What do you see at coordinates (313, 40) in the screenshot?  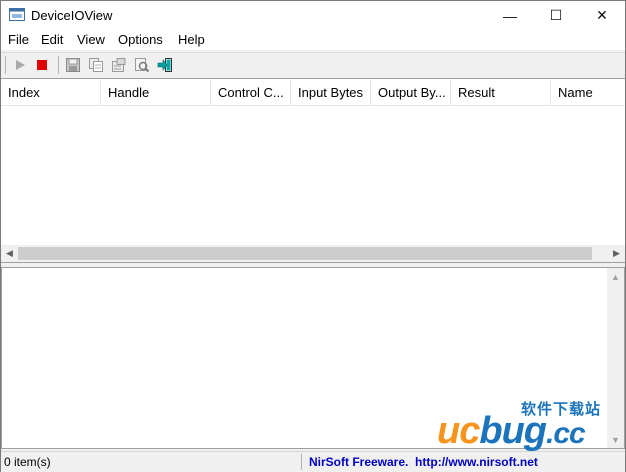 I see `menu-bar: File Edit View Options Help` at bounding box center [313, 40].